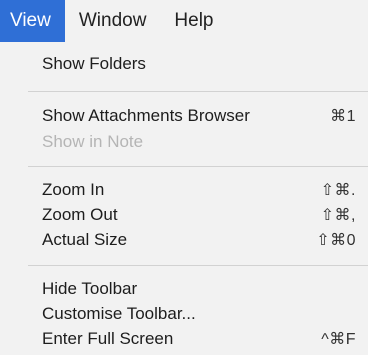 The height and width of the screenshot is (355, 368). I want to click on menu-item-label: Show Folders, so click(94, 63).